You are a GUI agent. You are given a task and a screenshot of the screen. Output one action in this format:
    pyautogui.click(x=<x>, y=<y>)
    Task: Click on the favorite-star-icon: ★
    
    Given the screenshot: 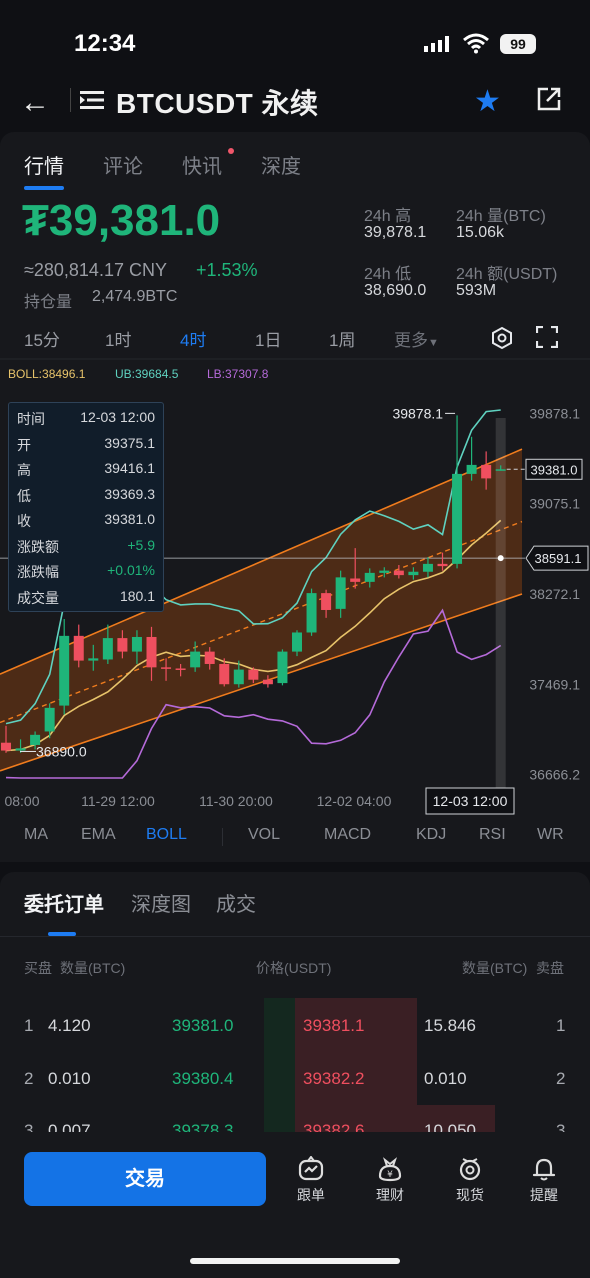 What is the action you would take?
    pyautogui.click(x=487, y=101)
    